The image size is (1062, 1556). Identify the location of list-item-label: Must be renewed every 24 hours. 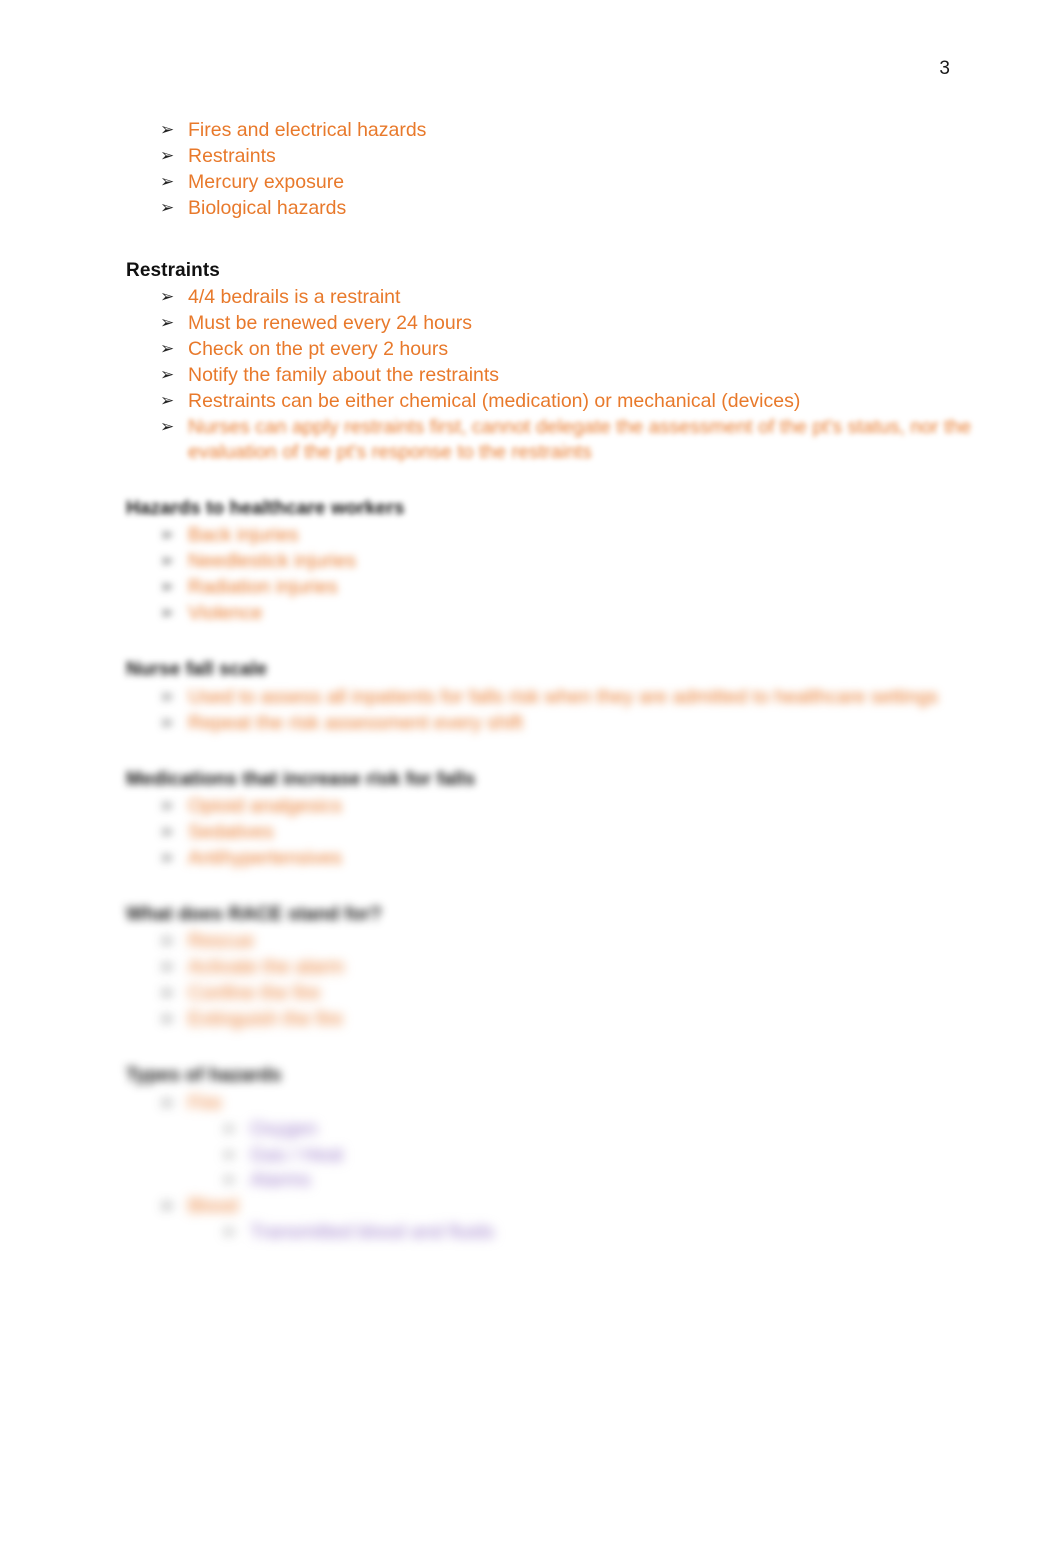
(330, 323).